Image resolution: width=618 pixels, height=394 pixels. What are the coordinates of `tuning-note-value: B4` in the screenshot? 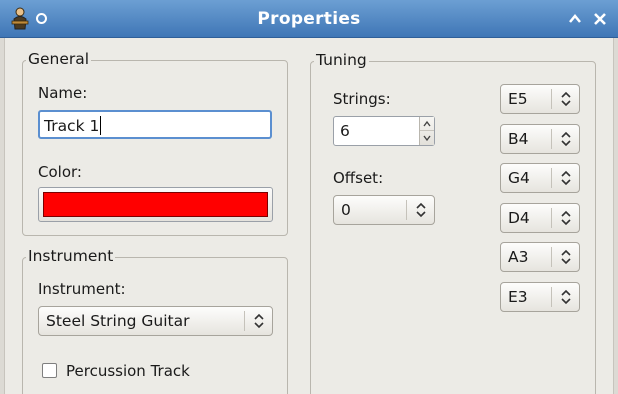 It's located at (518, 138).